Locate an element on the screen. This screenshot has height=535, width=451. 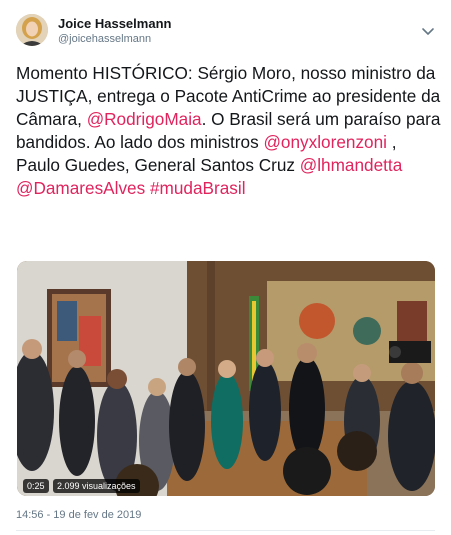
chevron-down-icon is located at coordinates (428, 31).